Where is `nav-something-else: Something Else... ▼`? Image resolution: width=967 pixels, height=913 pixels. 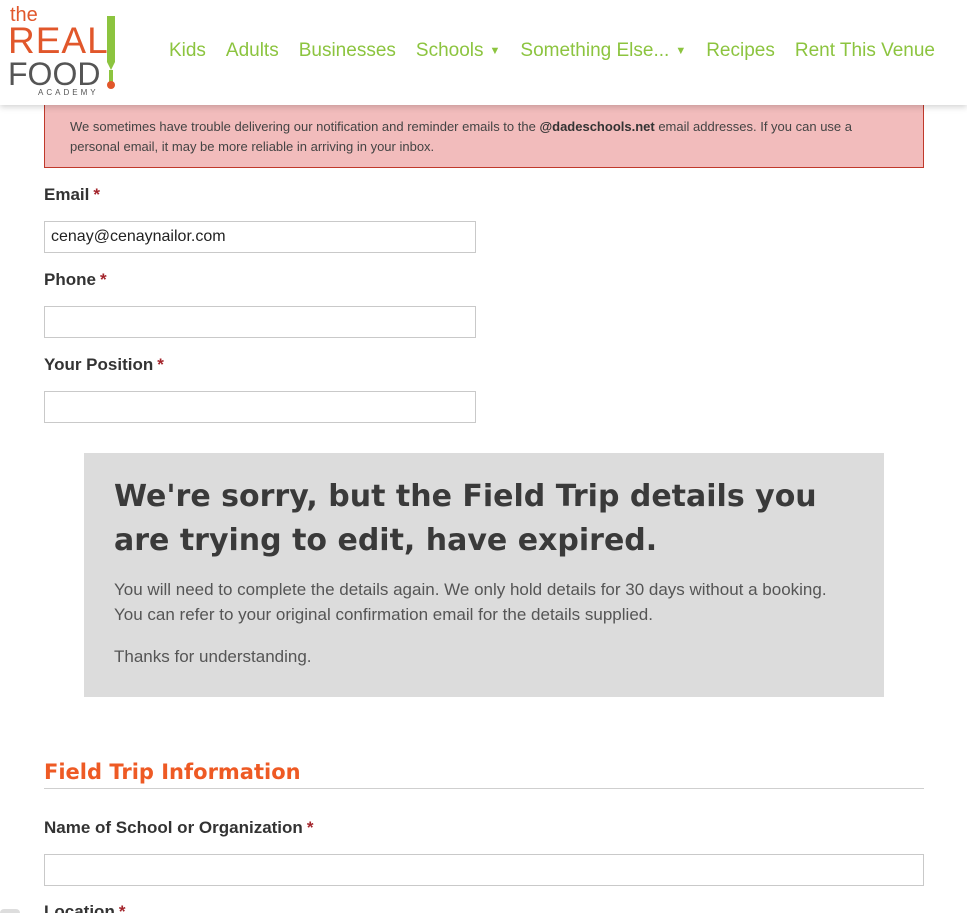
nav-something-else: Something Else... ▼ is located at coordinates (603, 51).